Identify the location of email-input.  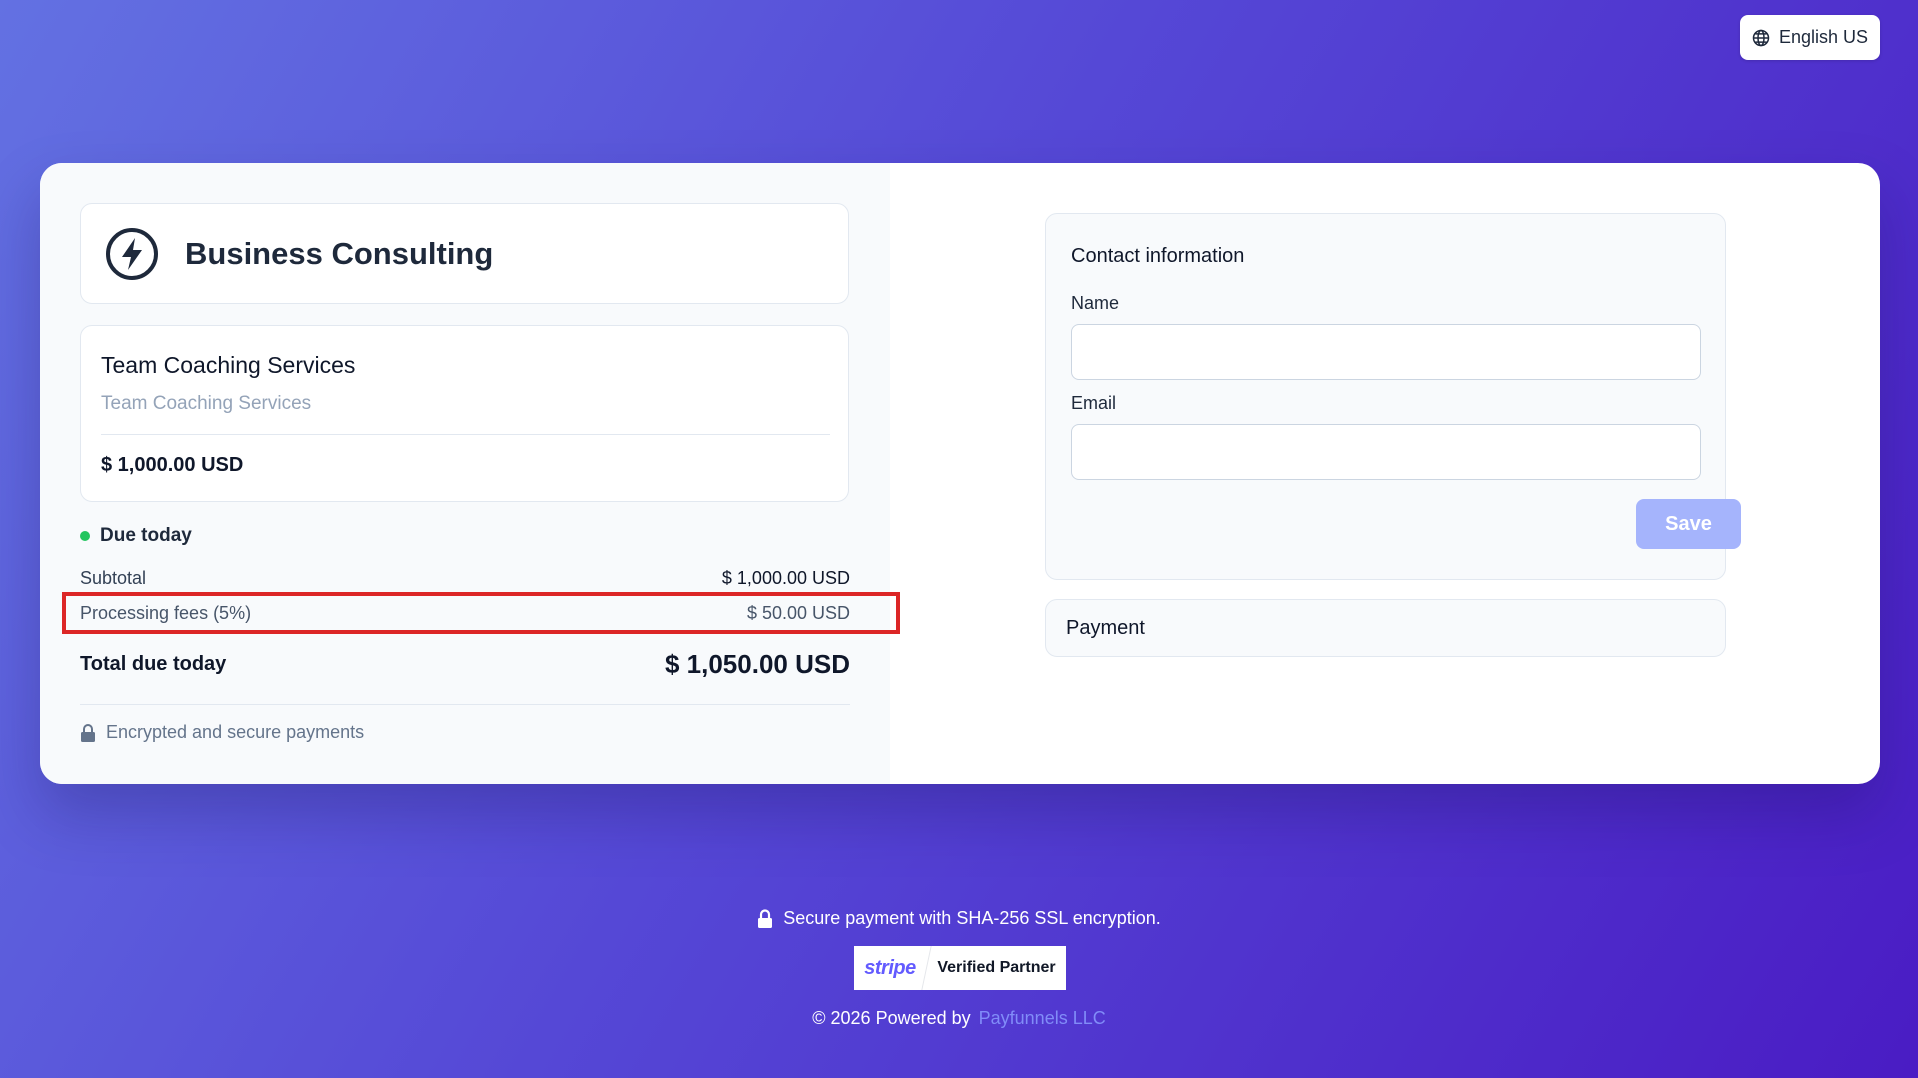
(1386, 452).